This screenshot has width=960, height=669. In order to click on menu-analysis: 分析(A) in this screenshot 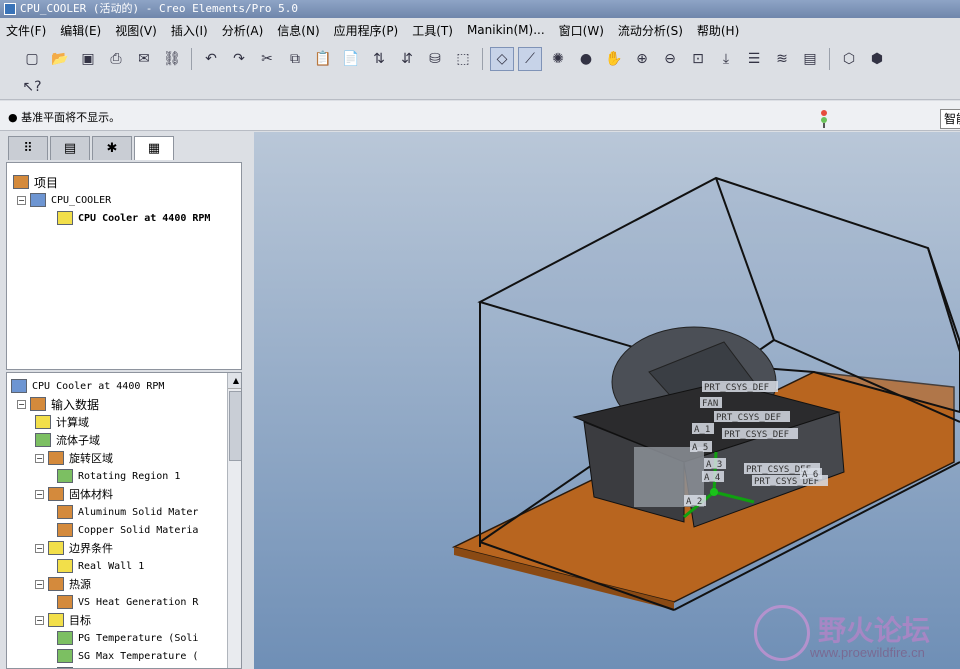, I will do `click(243, 30)`.